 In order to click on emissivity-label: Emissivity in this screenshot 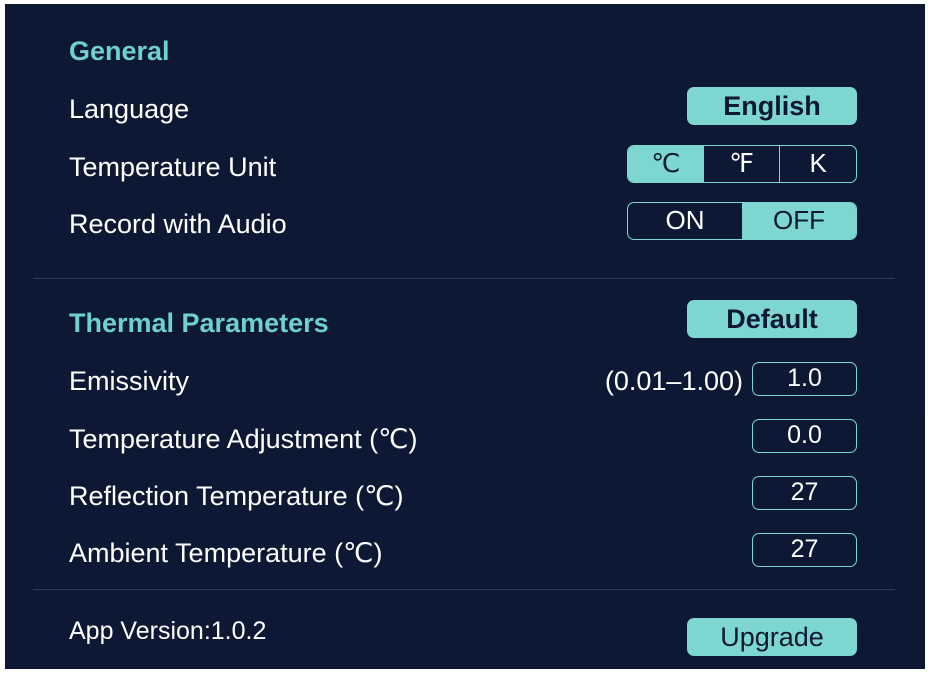, I will do `click(129, 381)`.